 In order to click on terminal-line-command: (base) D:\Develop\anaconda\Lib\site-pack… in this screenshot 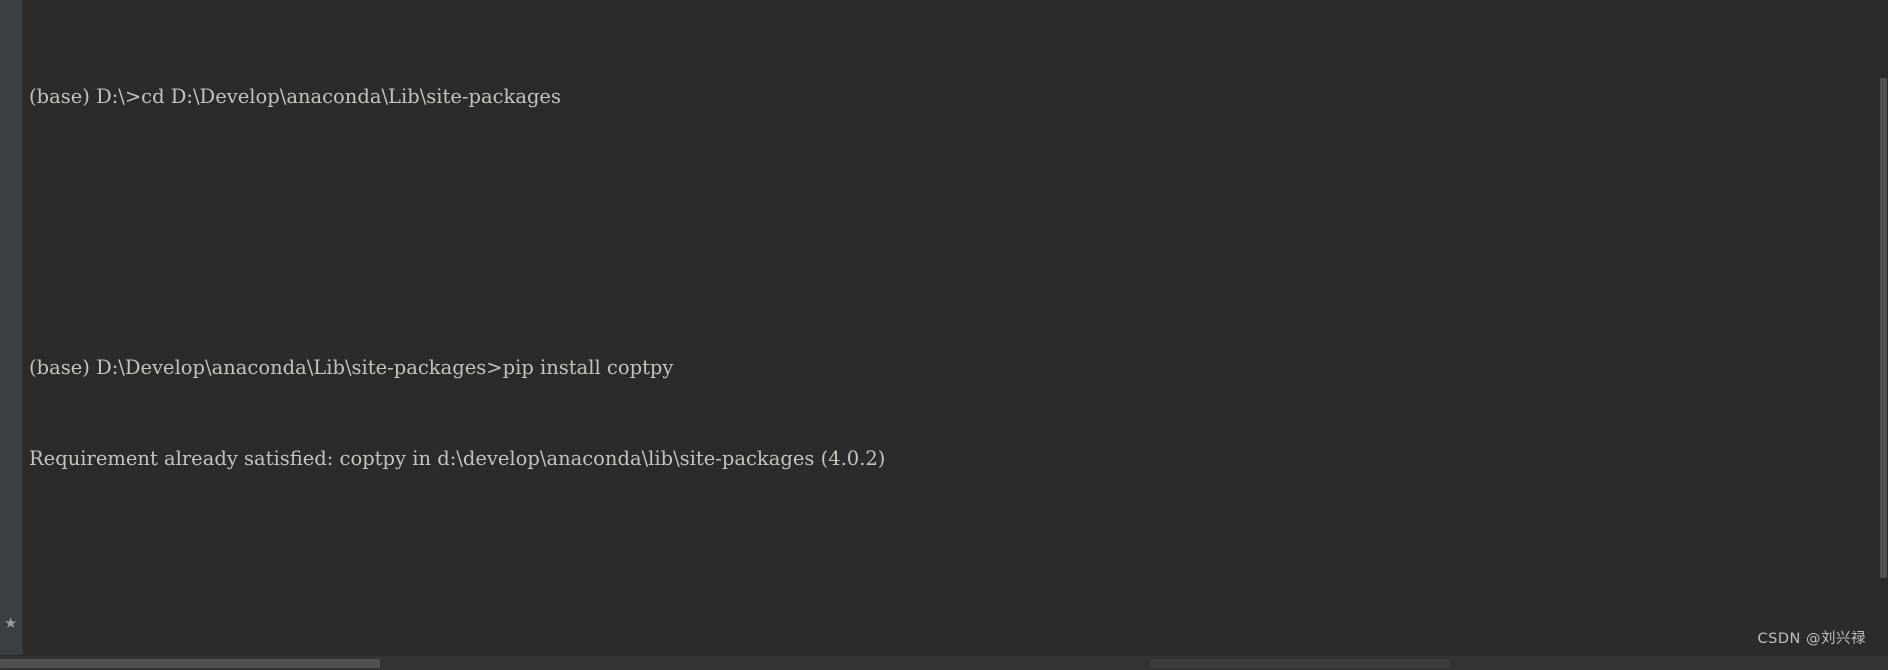, I will do `click(351, 368)`.